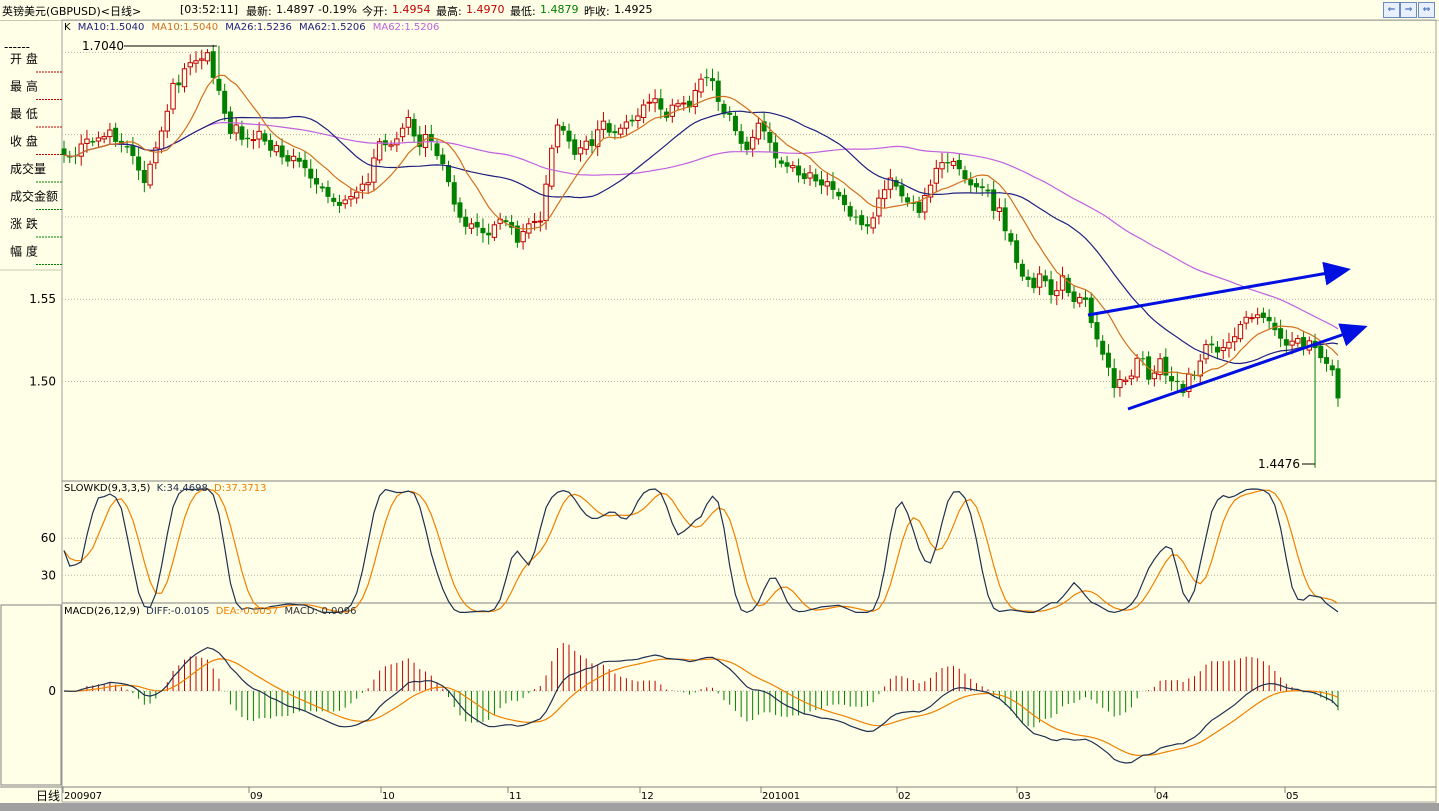 The image size is (1439, 811). What do you see at coordinates (28, 168) in the screenshot?
I see `panel-field-label: 成交量` at bounding box center [28, 168].